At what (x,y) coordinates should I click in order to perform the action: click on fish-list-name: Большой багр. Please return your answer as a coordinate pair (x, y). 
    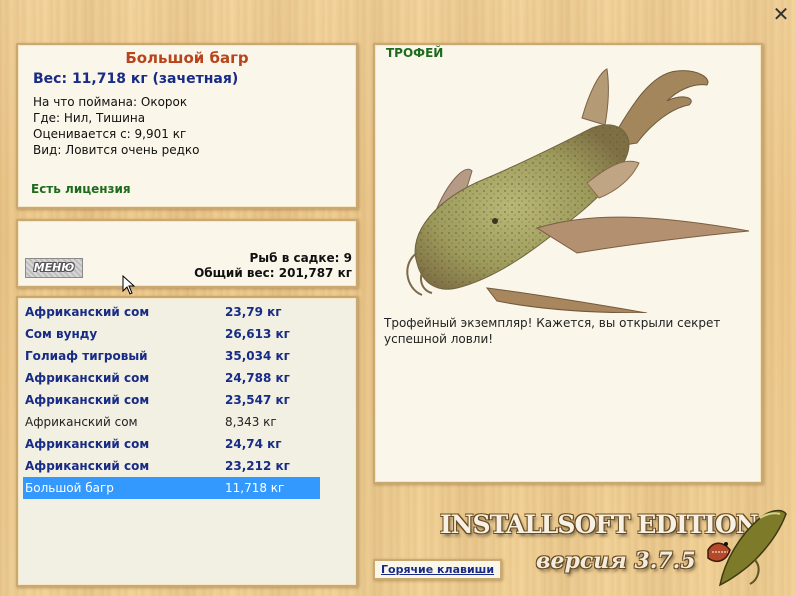
    Looking at the image, I should click on (69, 488).